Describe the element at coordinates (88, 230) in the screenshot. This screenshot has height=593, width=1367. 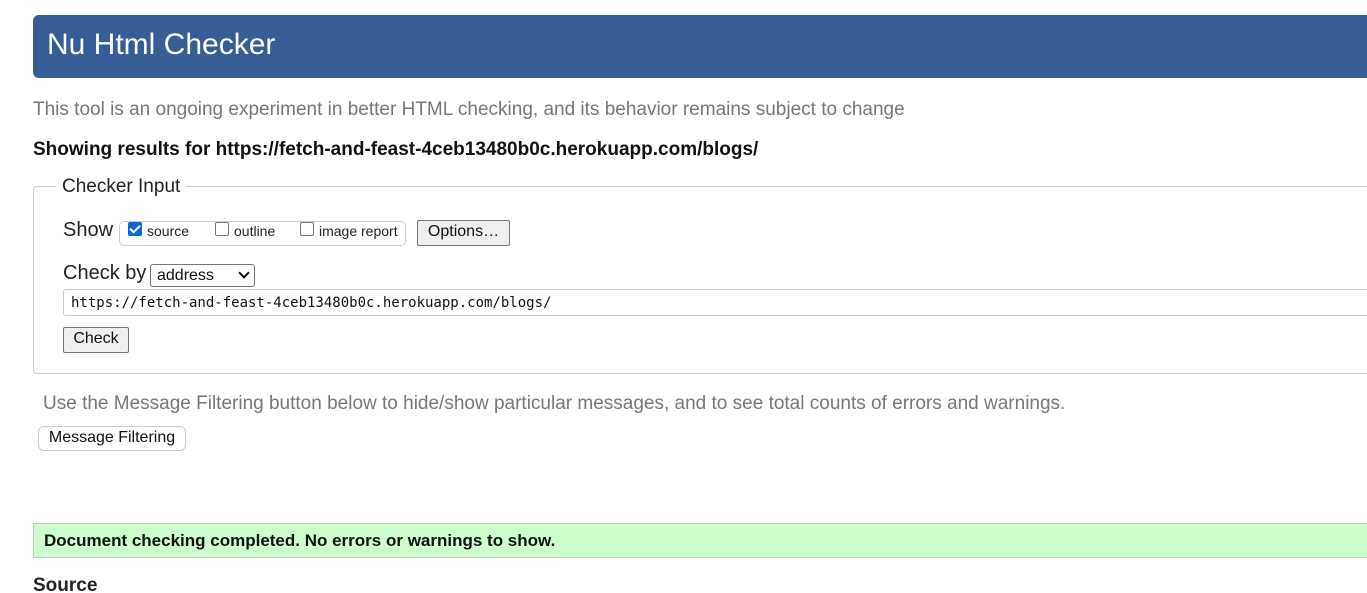
I see `show-label: Show` at that location.